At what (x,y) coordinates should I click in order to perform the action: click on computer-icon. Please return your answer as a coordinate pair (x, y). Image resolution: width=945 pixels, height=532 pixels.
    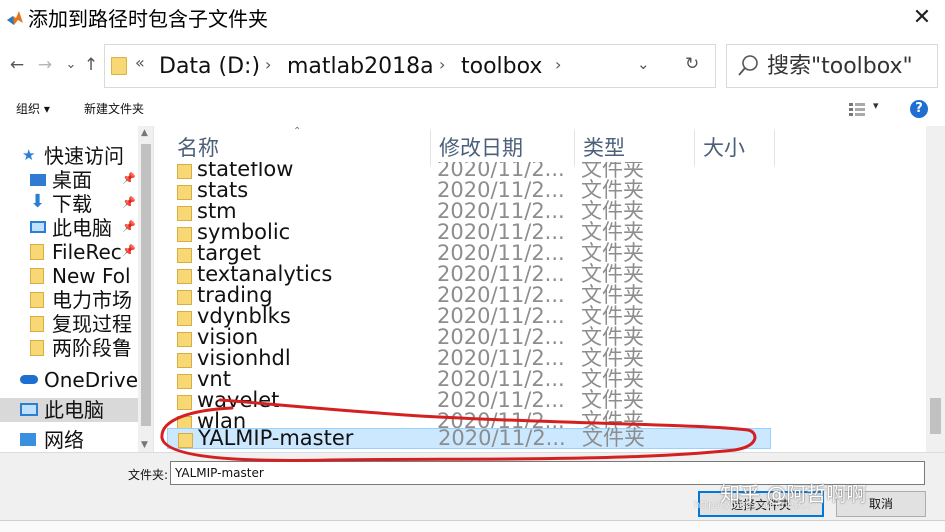
    Looking at the image, I should click on (38, 227).